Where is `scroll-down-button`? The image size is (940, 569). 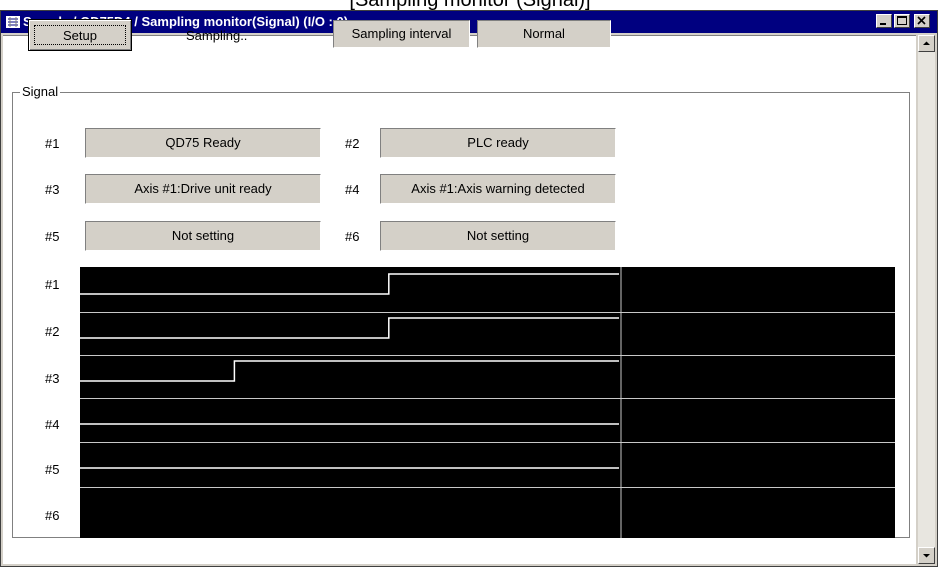 scroll-down-button is located at coordinates (926, 555).